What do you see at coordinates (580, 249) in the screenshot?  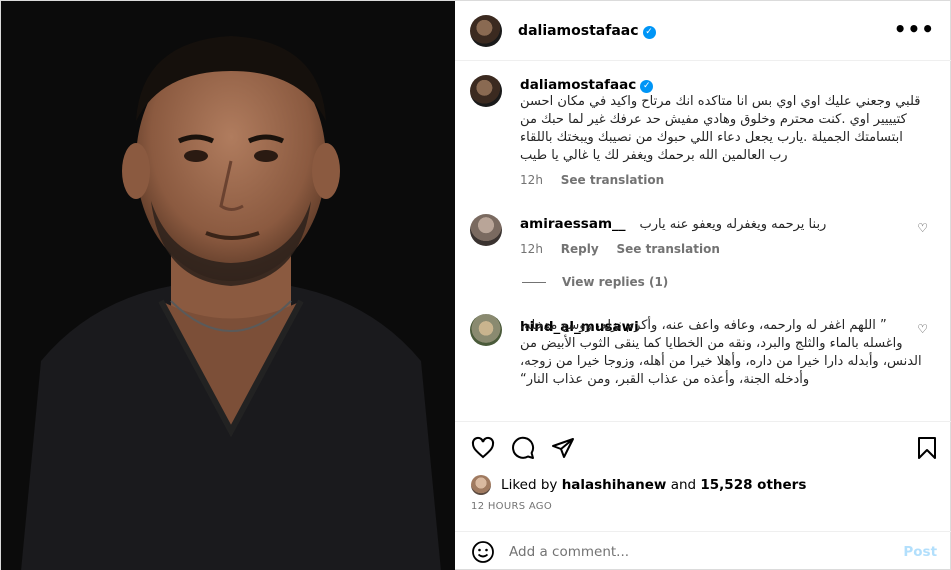 I see `reply-button: Reply` at bounding box center [580, 249].